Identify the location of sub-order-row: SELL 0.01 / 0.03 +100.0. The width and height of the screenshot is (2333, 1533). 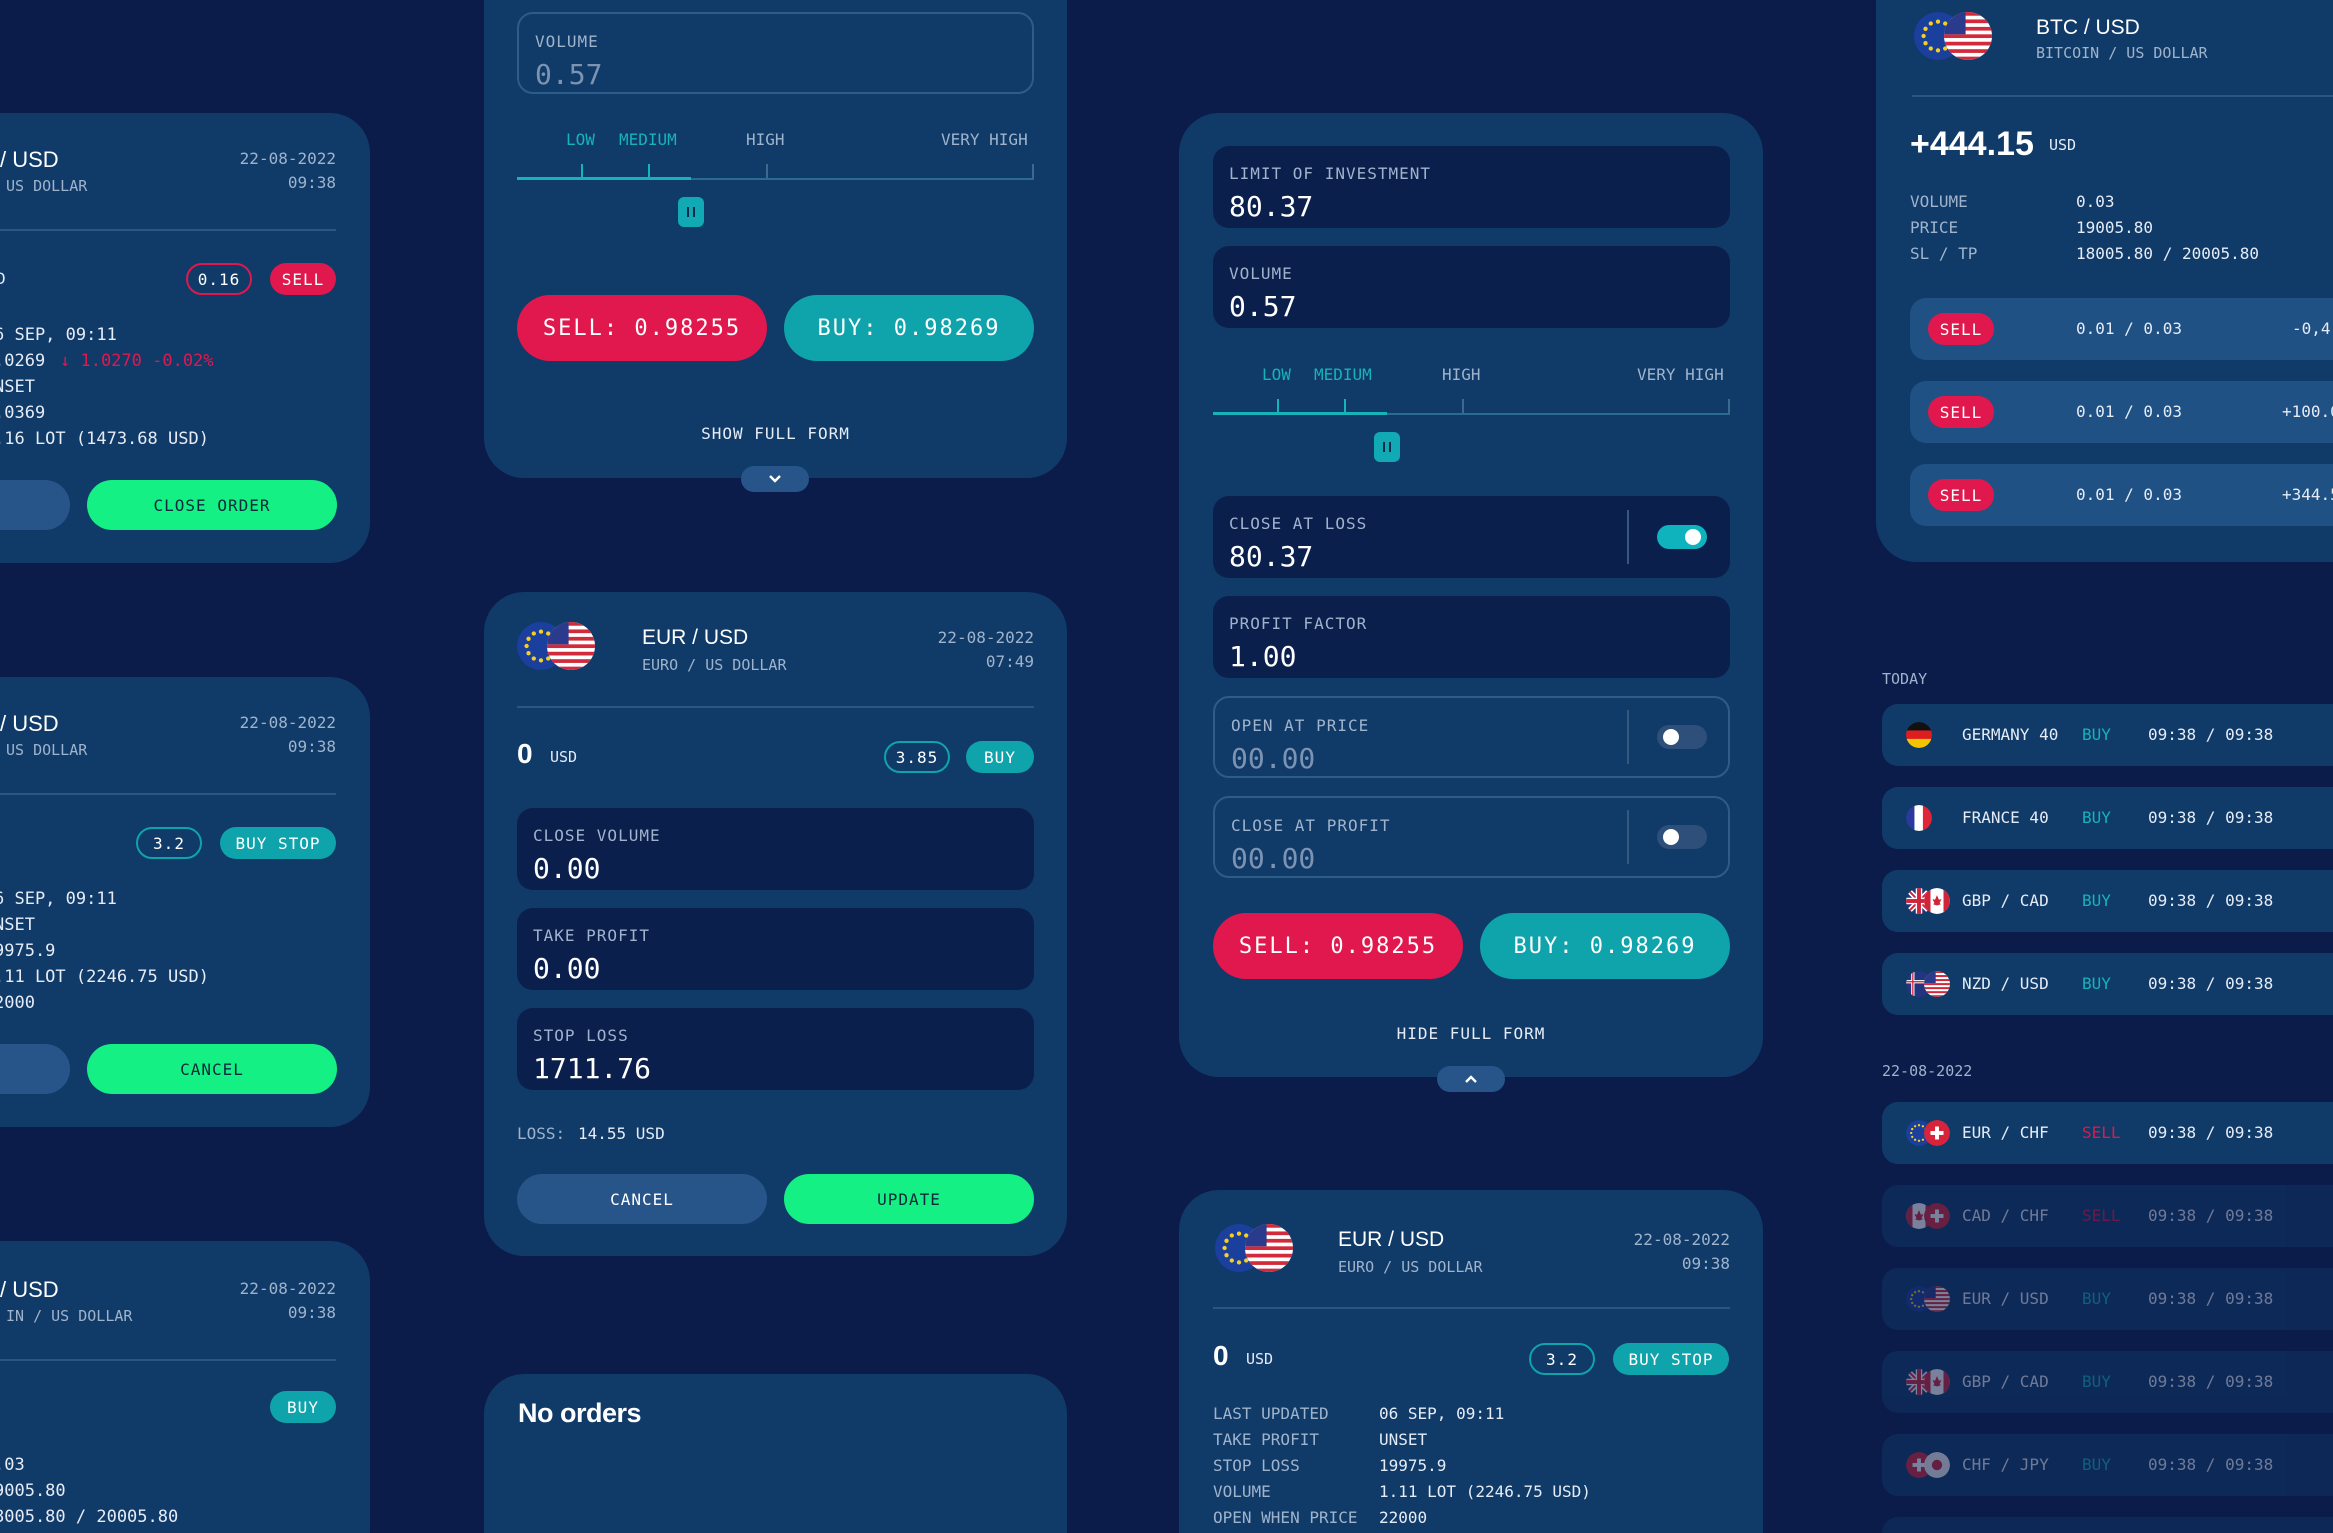
(2121, 412).